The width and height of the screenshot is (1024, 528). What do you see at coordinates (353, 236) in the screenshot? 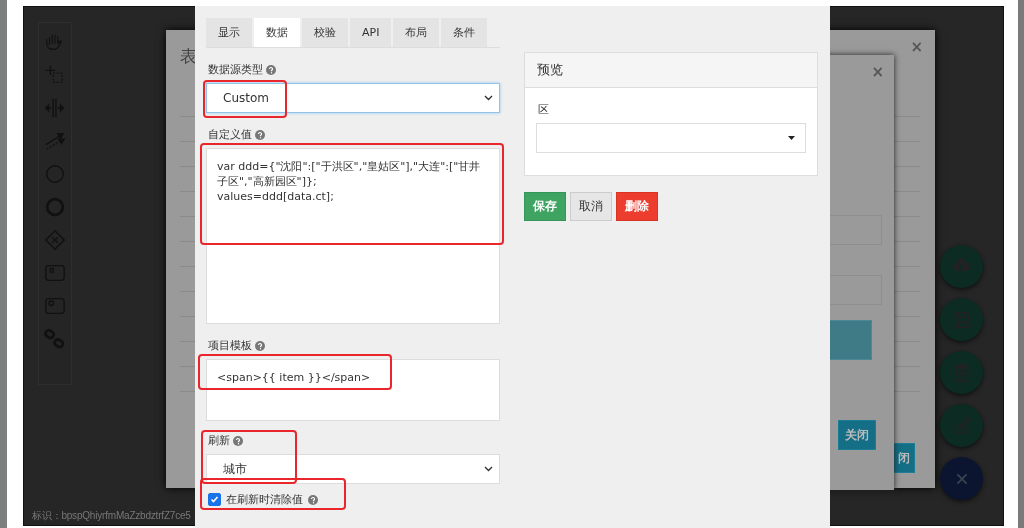
I see `textarea-field: var ddd={"沈阳":["于洪区","皇姑区"],"大连":["甘井子区","高新园区"]}; values=ddd[data.ct];` at bounding box center [353, 236].